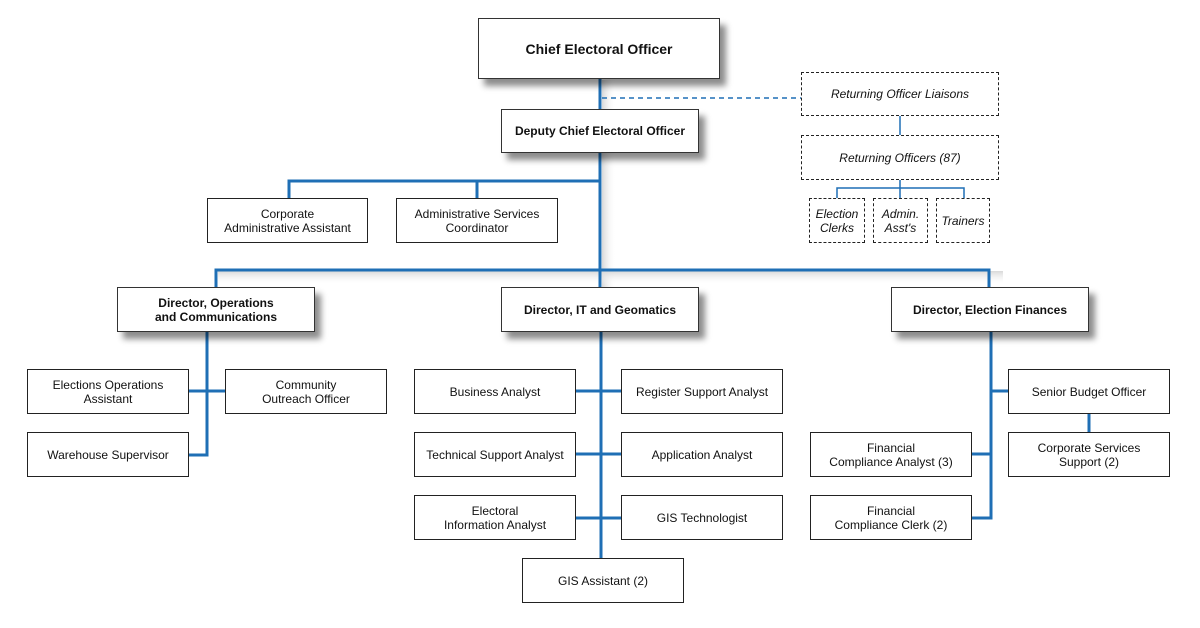 The width and height of the screenshot is (1200, 628). I want to click on box-label: Chief Electoral Officer, so click(599, 48).